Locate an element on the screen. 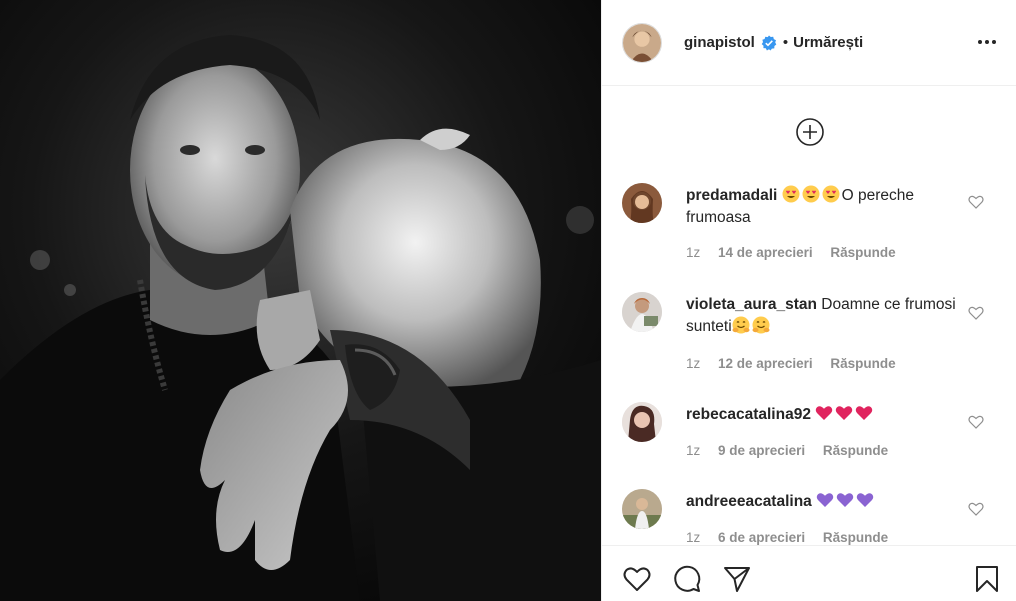 The height and width of the screenshot is (601, 1016). comment-meta: 1z 12 de aprecieri Răspunde is located at coordinates (798, 363).